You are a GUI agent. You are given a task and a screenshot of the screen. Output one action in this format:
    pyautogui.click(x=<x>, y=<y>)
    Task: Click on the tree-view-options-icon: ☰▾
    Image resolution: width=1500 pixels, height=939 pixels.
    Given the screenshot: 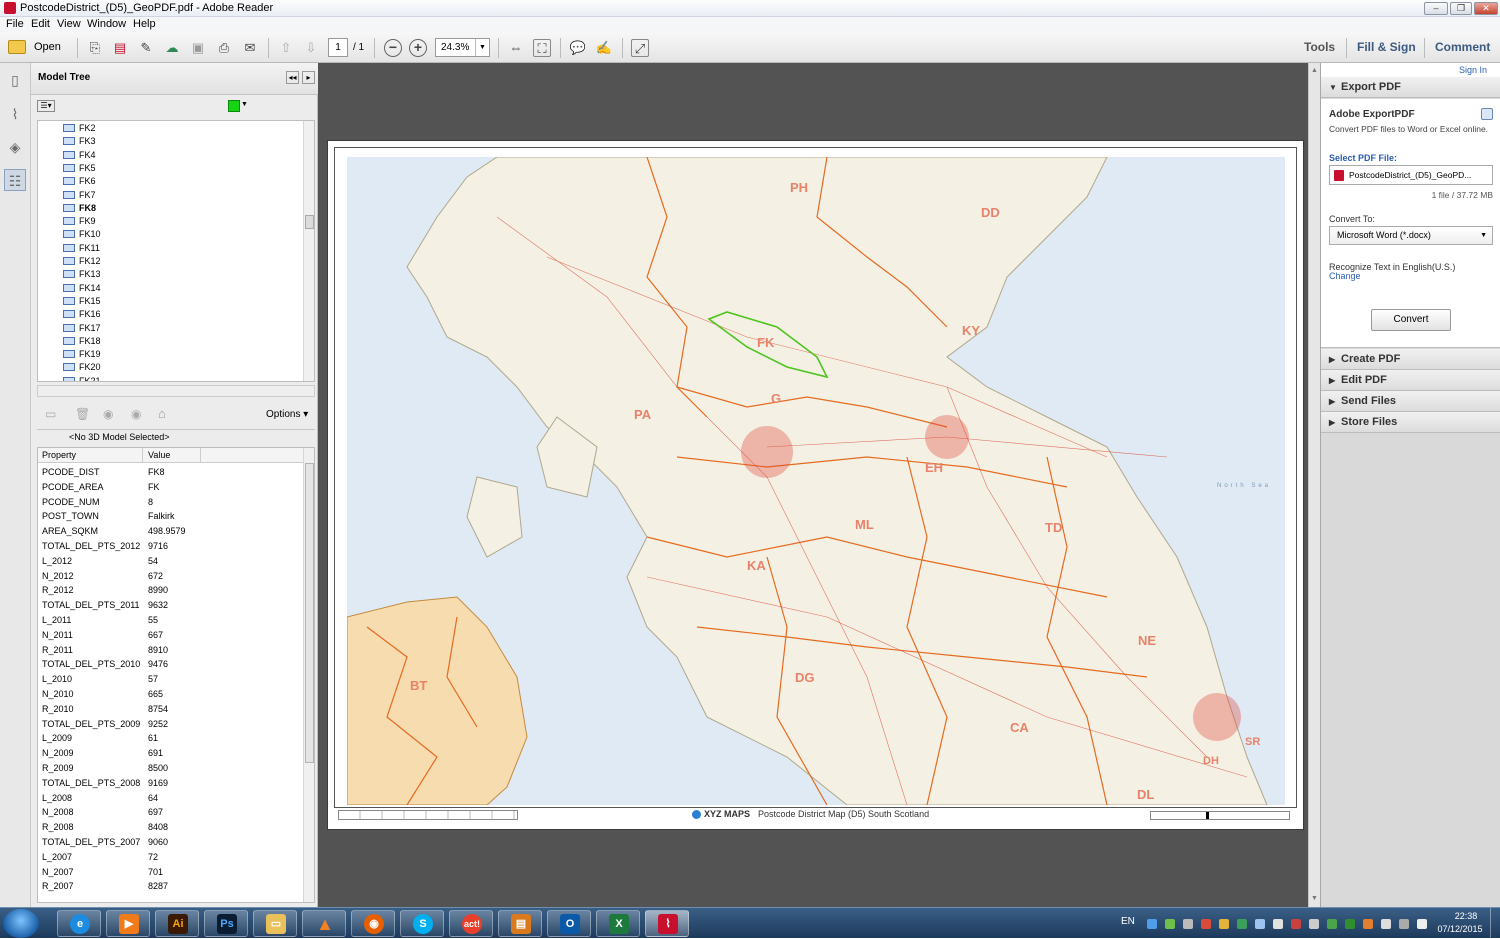 What is the action you would take?
    pyautogui.click(x=46, y=106)
    